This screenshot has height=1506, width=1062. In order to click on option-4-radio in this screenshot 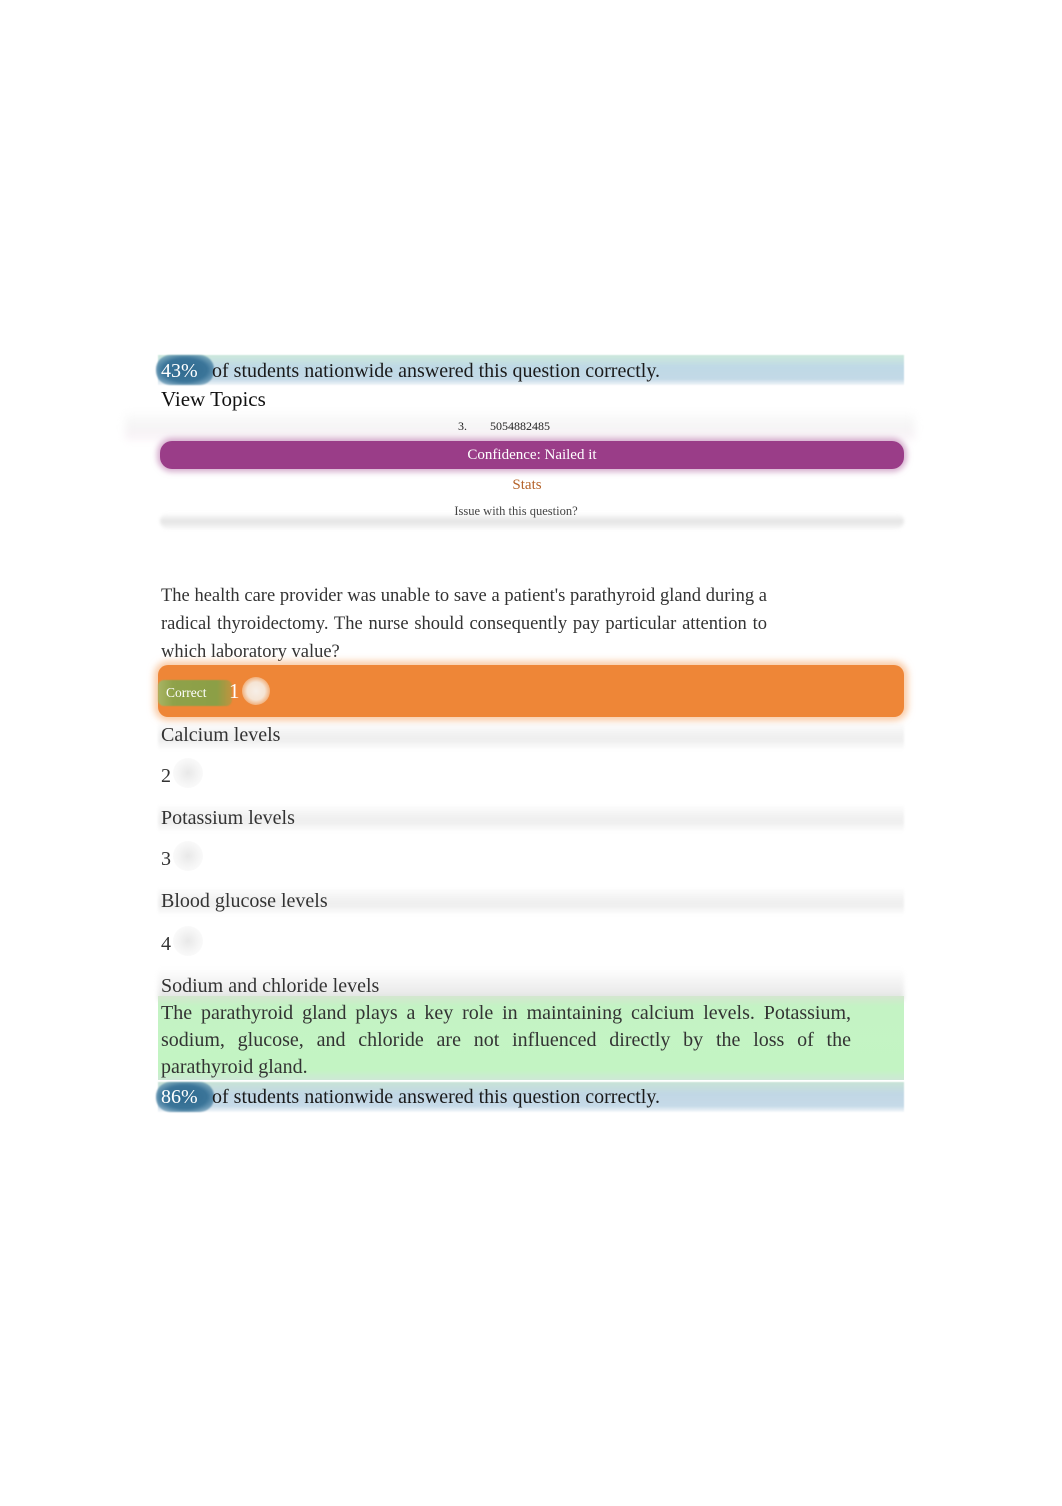, I will do `click(188, 941)`.